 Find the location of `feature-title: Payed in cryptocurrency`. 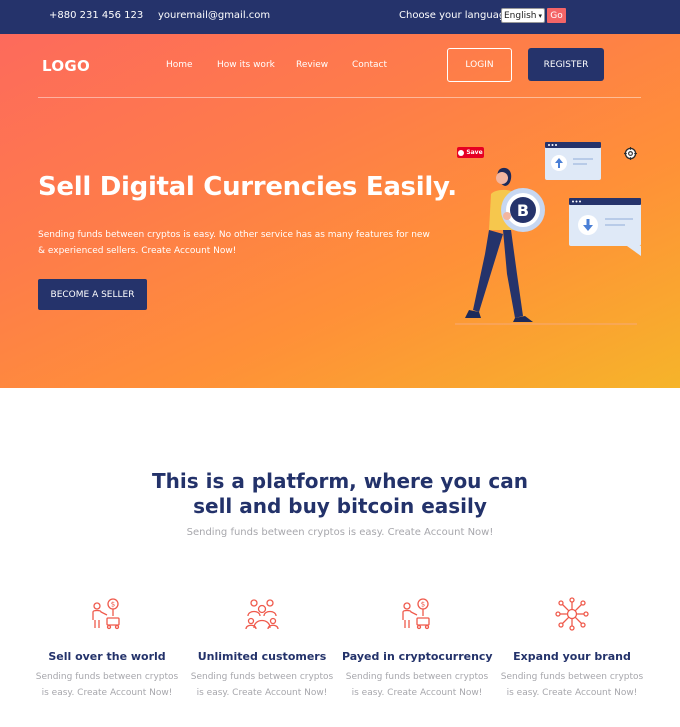

feature-title: Payed in cryptocurrency is located at coordinates (417, 656).